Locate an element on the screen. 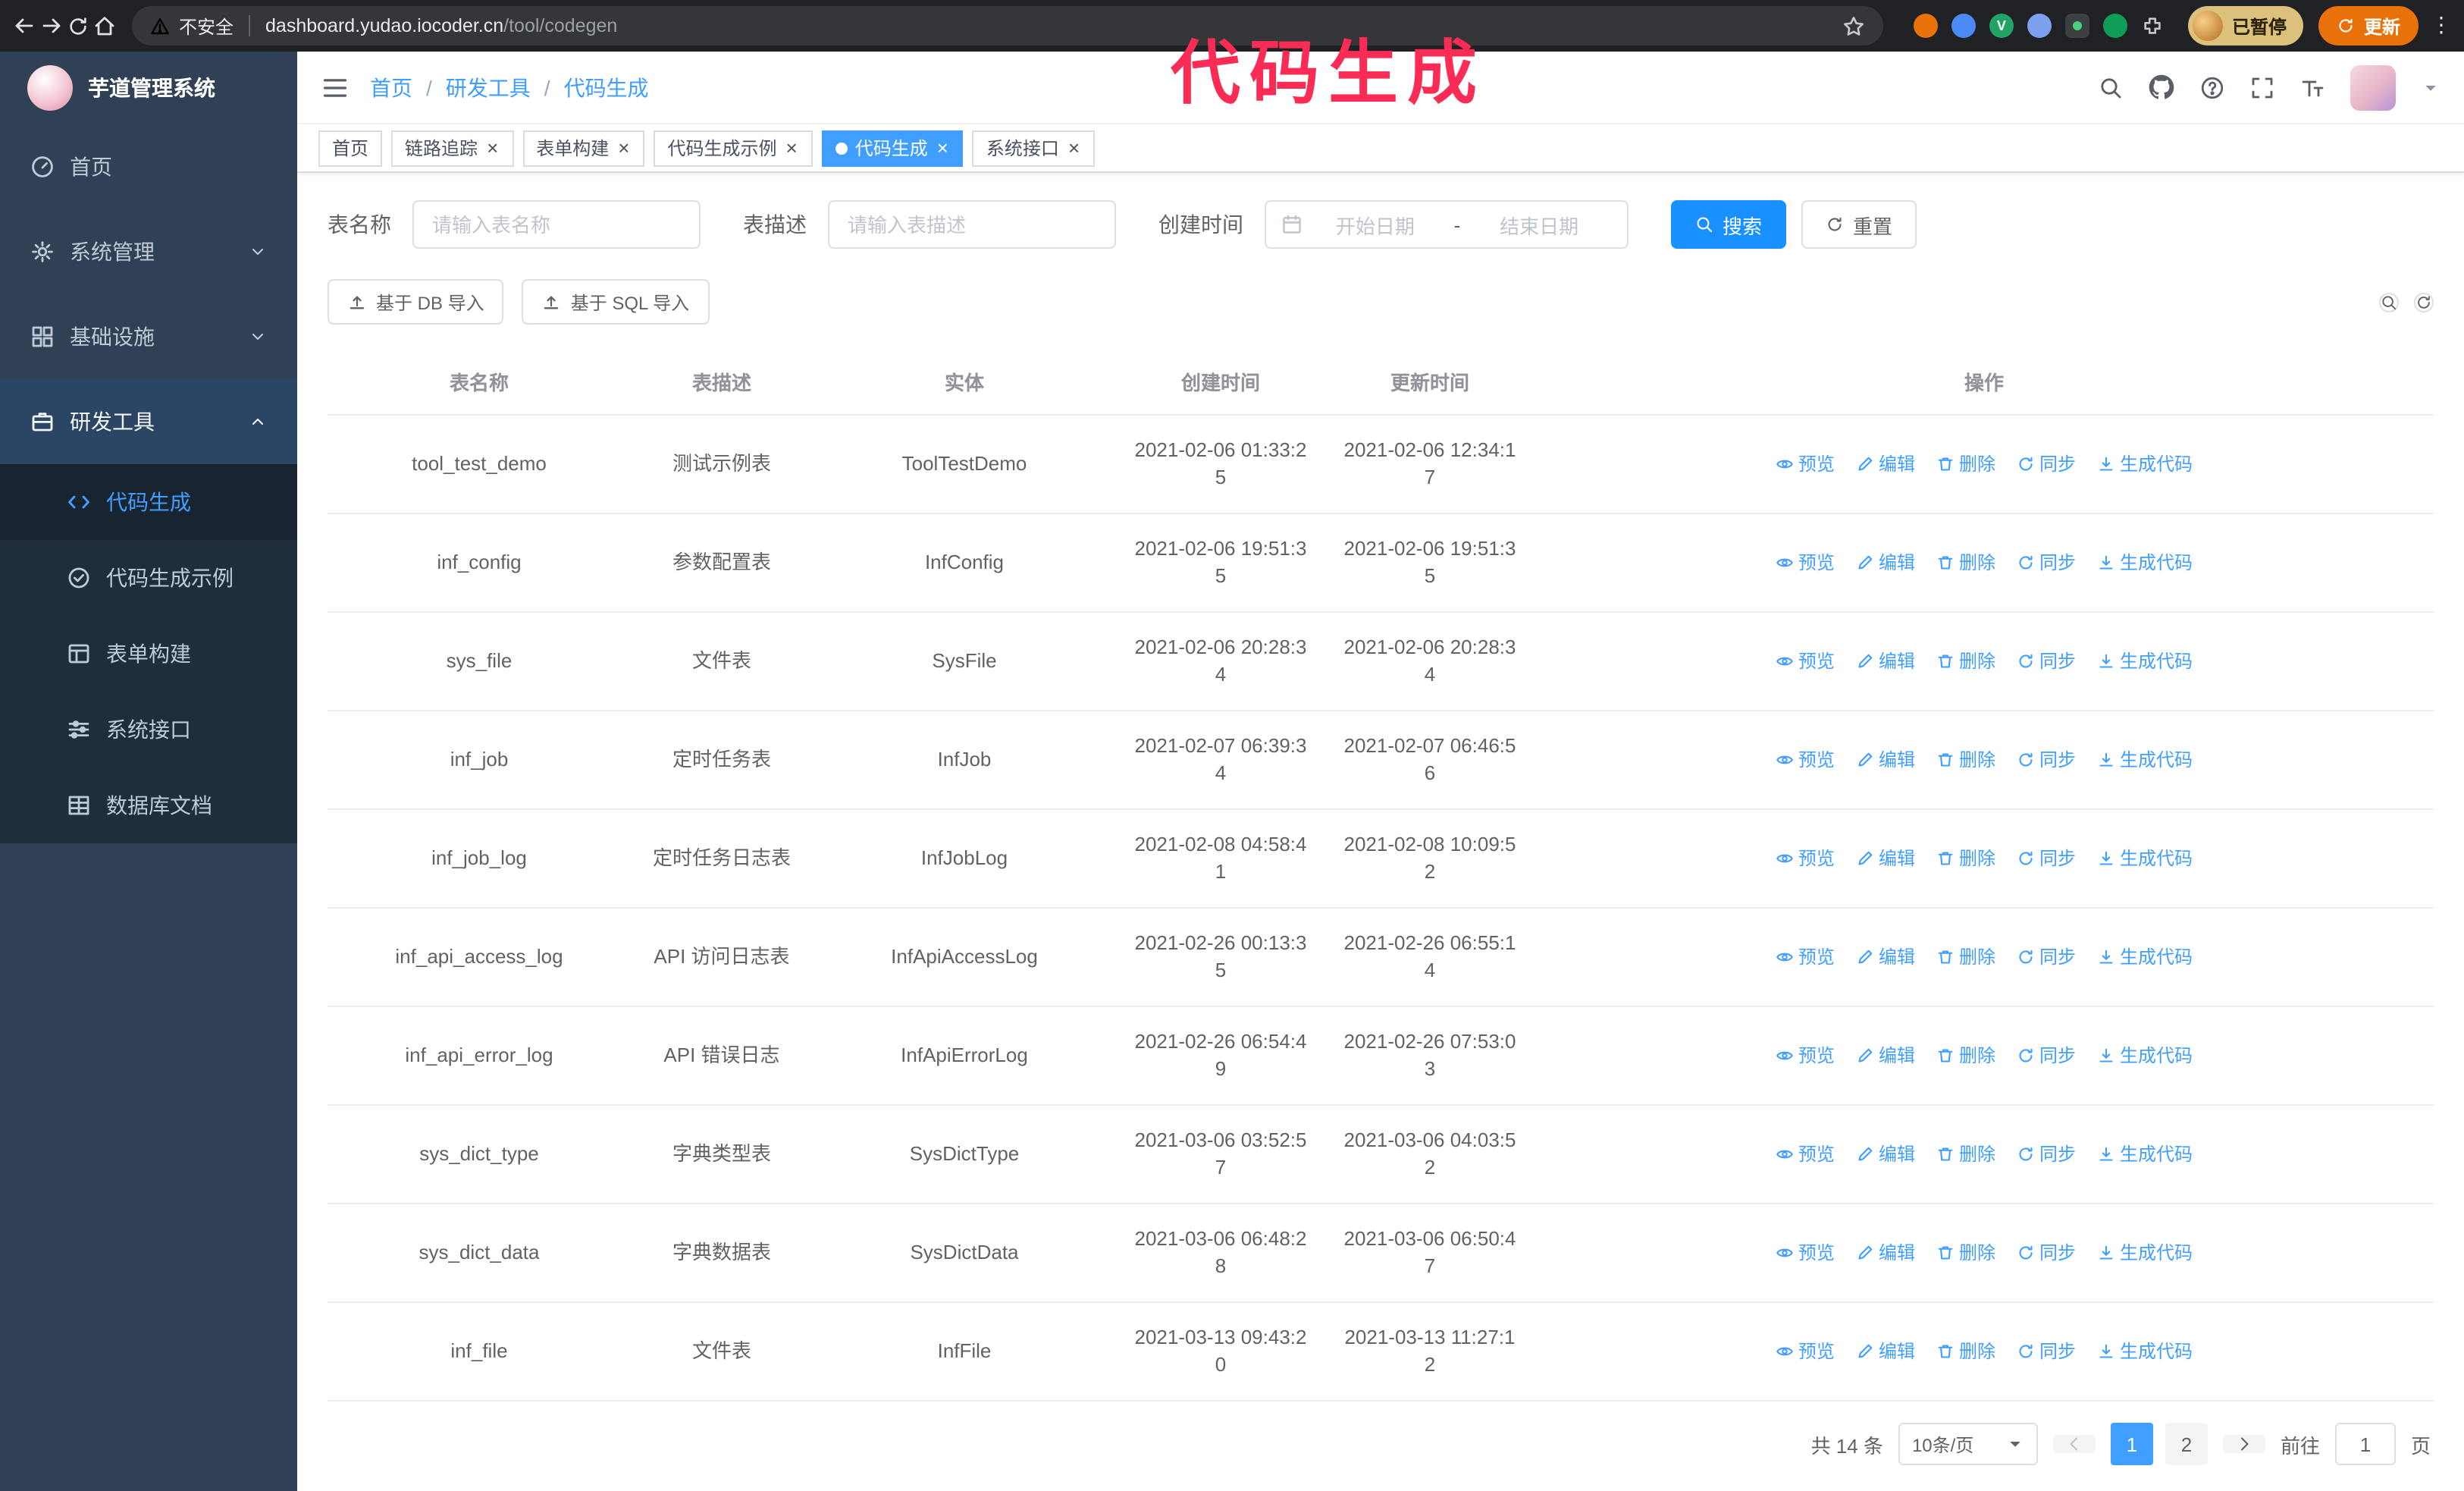 This screenshot has height=1491, width=2464. page-button-1: 1 is located at coordinates (2131, 1444).